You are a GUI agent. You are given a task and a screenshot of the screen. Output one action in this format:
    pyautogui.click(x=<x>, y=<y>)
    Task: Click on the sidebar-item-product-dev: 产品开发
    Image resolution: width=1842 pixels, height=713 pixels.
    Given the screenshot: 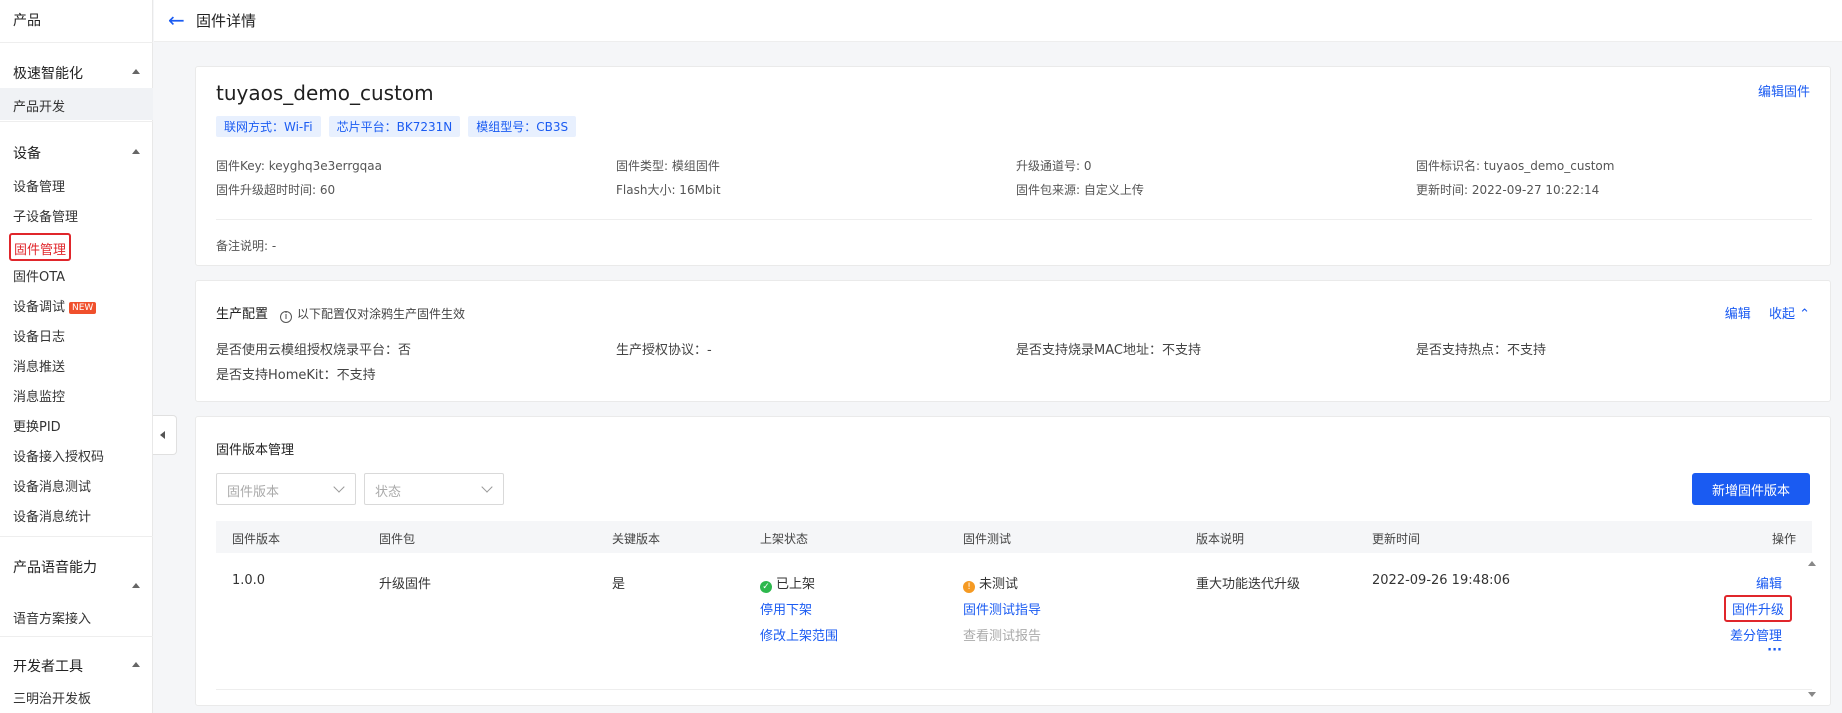 What is the action you would take?
    pyautogui.click(x=39, y=105)
    